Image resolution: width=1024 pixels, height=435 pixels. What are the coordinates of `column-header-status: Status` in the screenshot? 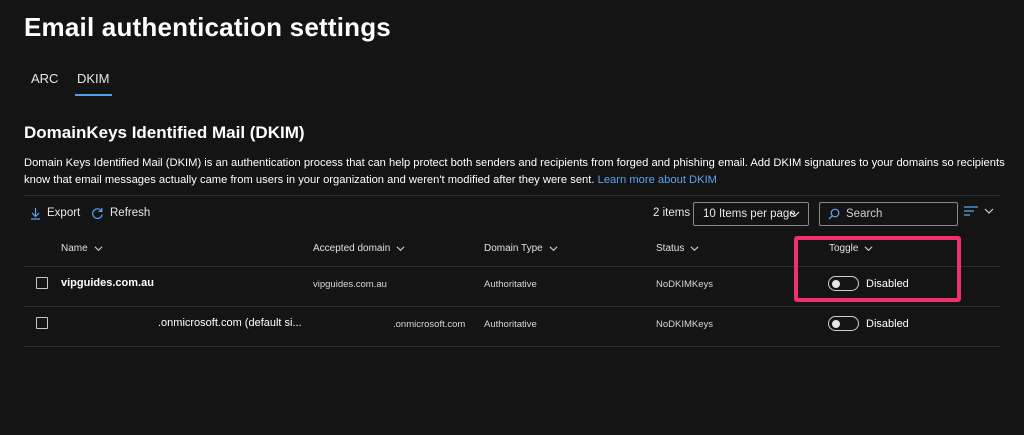 It's located at (677, 248).